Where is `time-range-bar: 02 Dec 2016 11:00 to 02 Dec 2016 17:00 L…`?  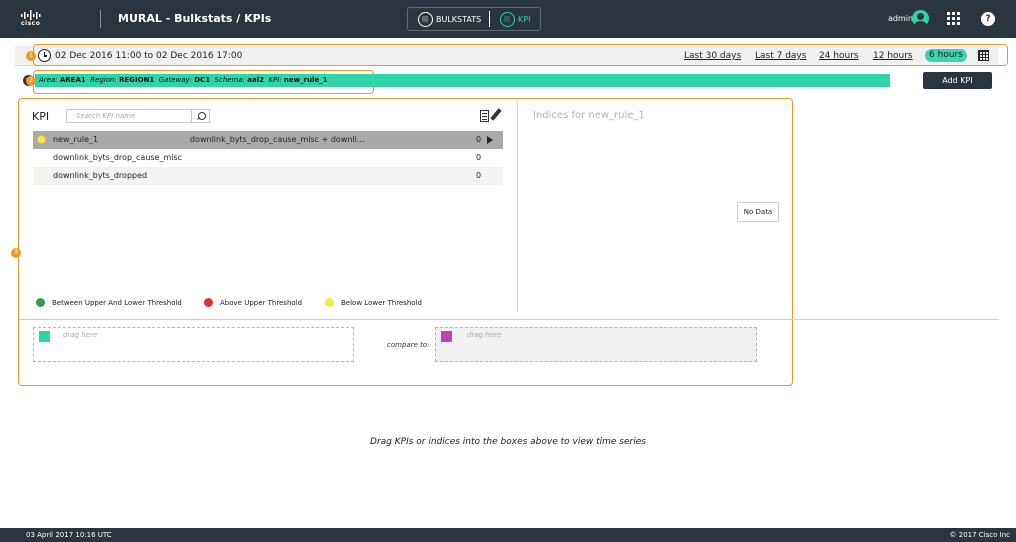 time-range-bar: 02 Dec 2016 11:00 to 02 Dec 2016 17:00 L… is located at coordinates (507, 56).